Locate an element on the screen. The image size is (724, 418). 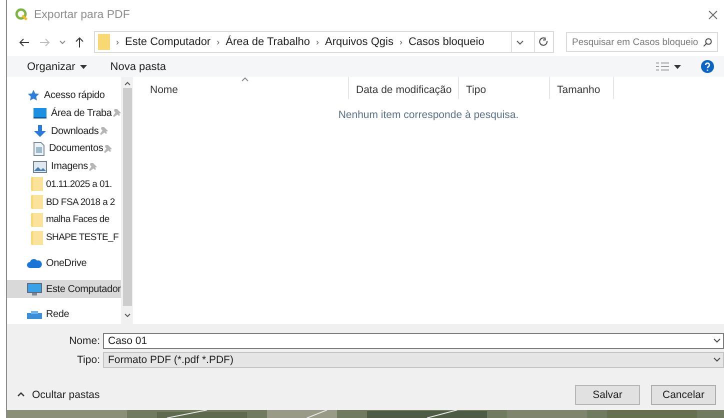
sidebar-item: malha Faces de is located at coordinates (64, 220).